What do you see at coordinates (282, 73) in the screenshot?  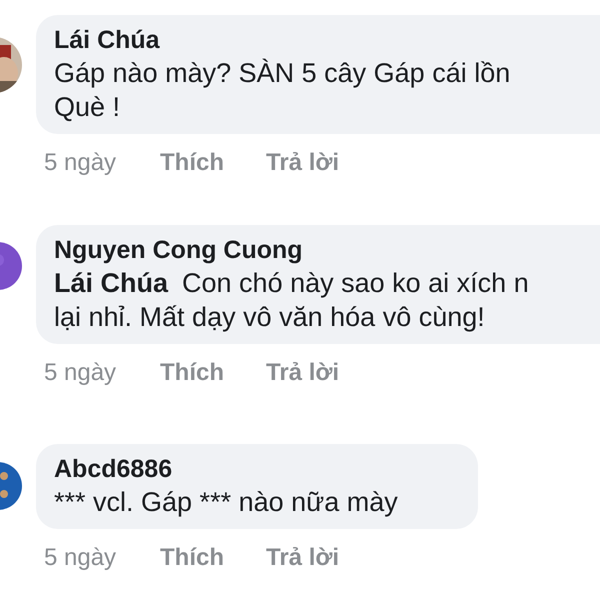 I see `comment-text: Gáp nào mày? SÀN 5 cây Gáp cái lồn` at bounding box center [282, 73].